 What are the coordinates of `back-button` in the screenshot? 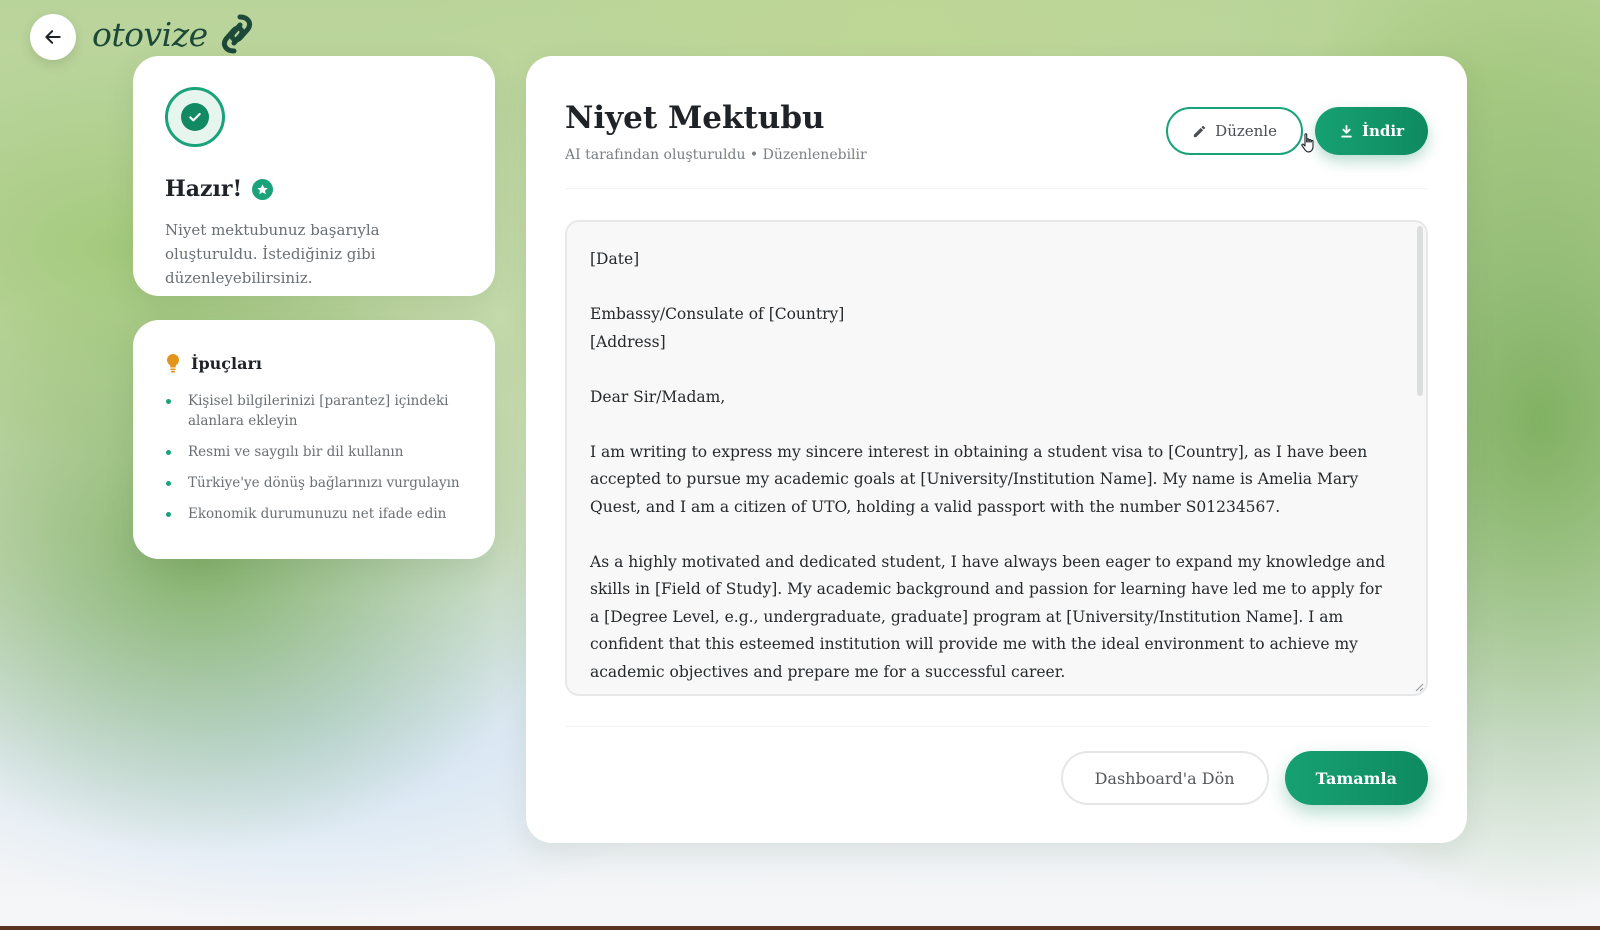 It's located at (53, 37).